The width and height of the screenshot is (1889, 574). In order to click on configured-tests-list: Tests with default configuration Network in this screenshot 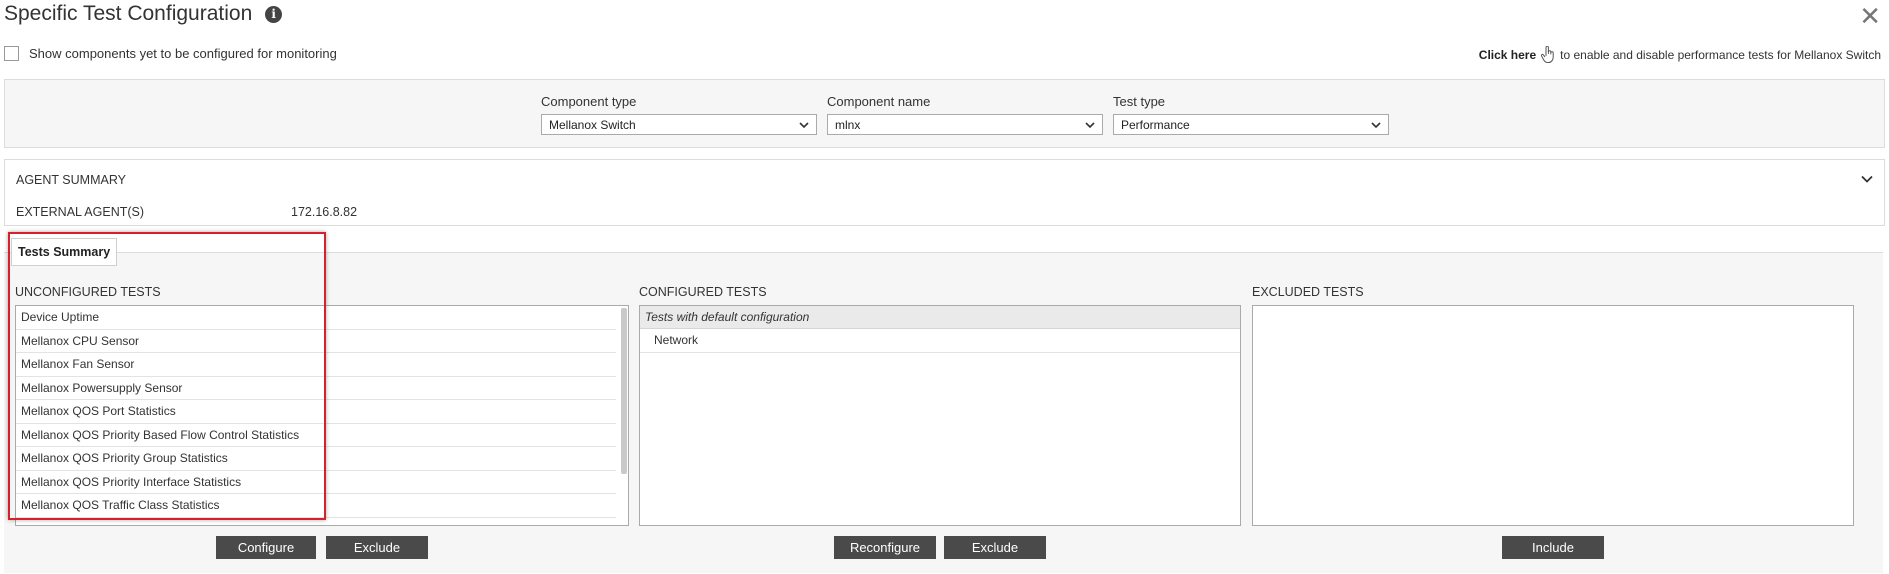, I will do `click(940, 415)`.